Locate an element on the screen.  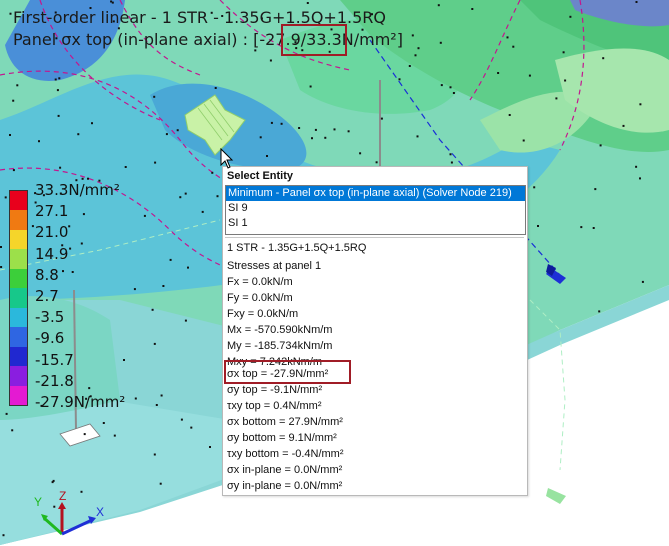
legend-label: 27.1 is located at coordinates (52, 211).